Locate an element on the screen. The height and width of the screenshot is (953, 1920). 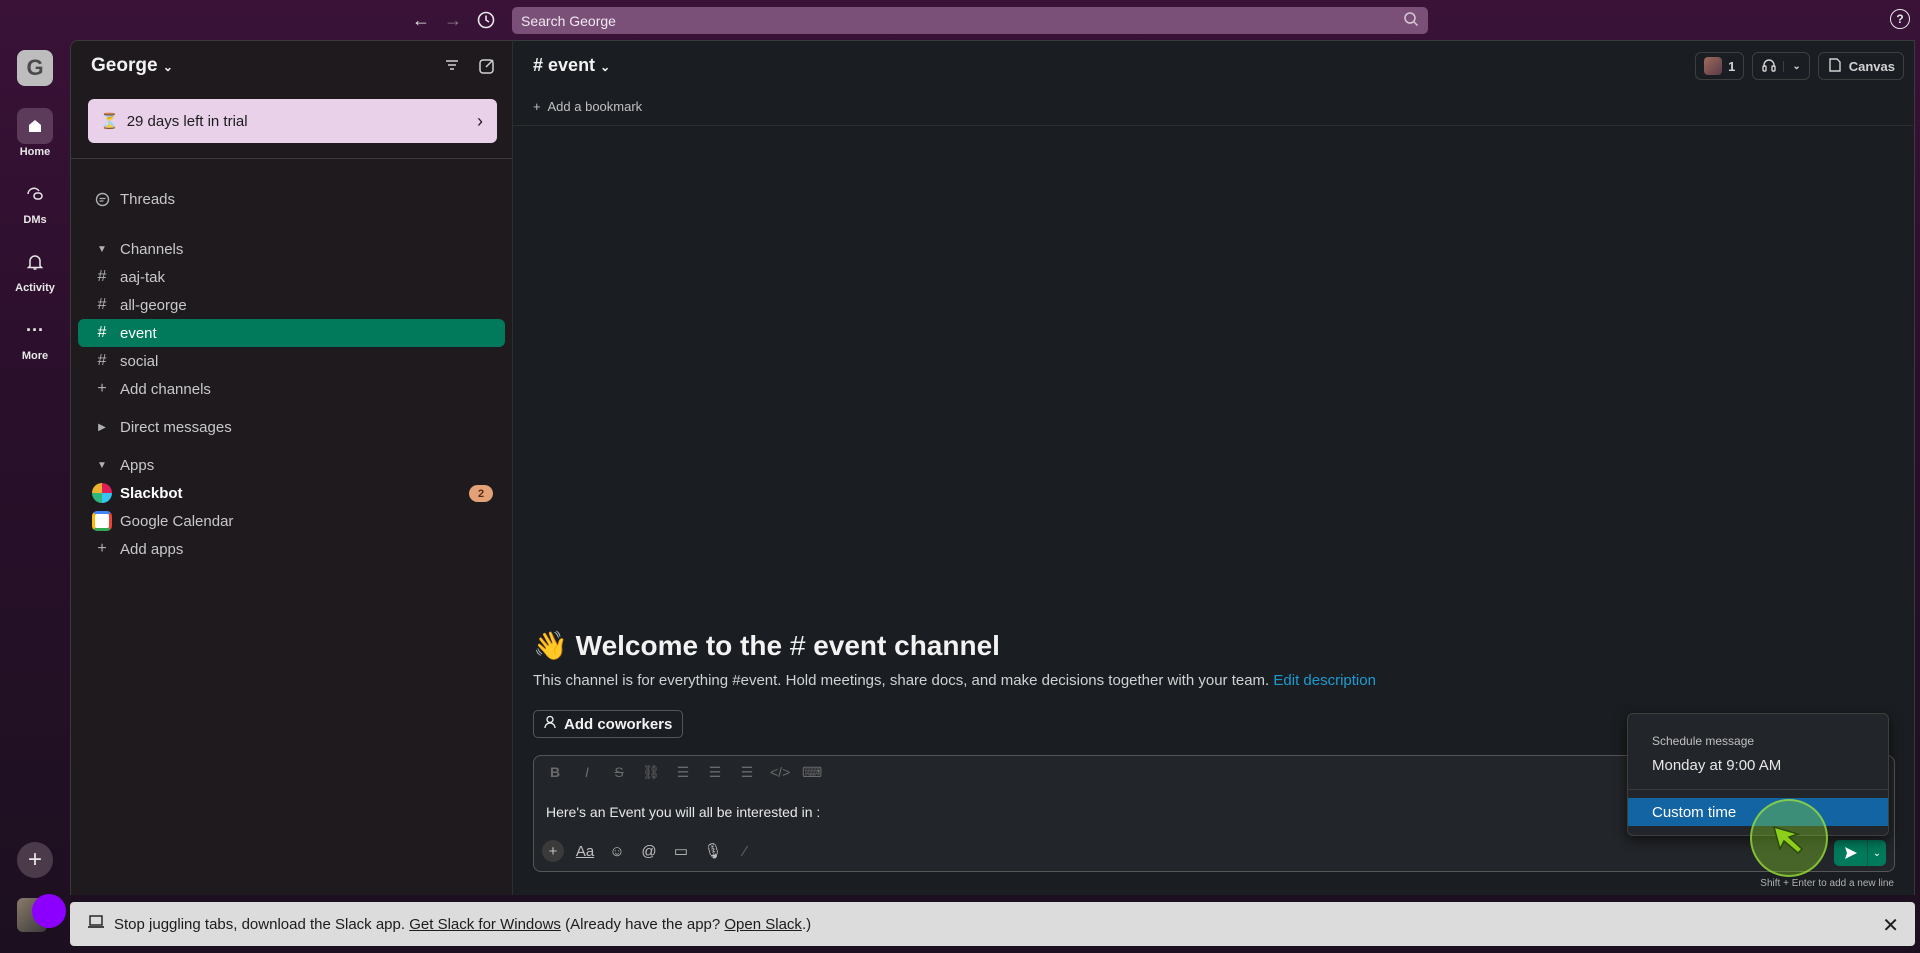
app-label: Google Calendar is located at coordinates (177, 521).